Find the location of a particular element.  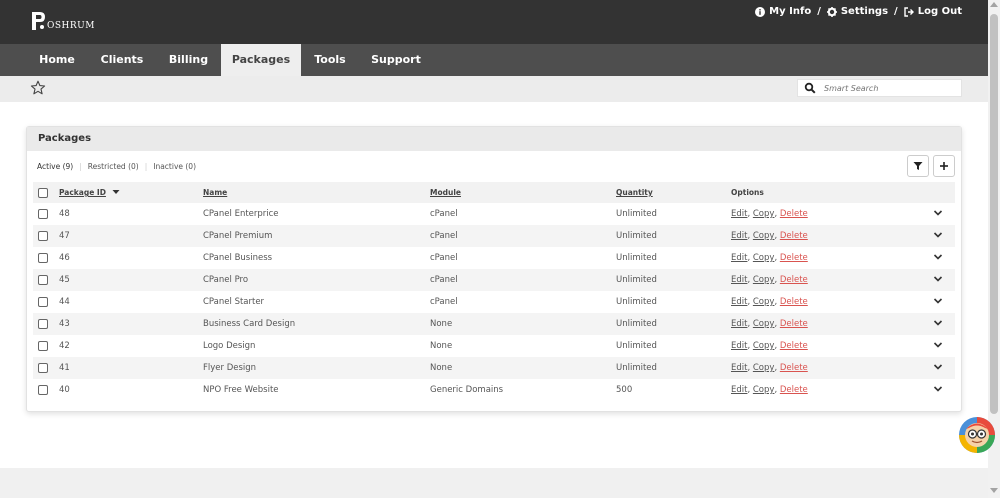

nav-tab-clients: Clients is located at coordinates (122, 60).